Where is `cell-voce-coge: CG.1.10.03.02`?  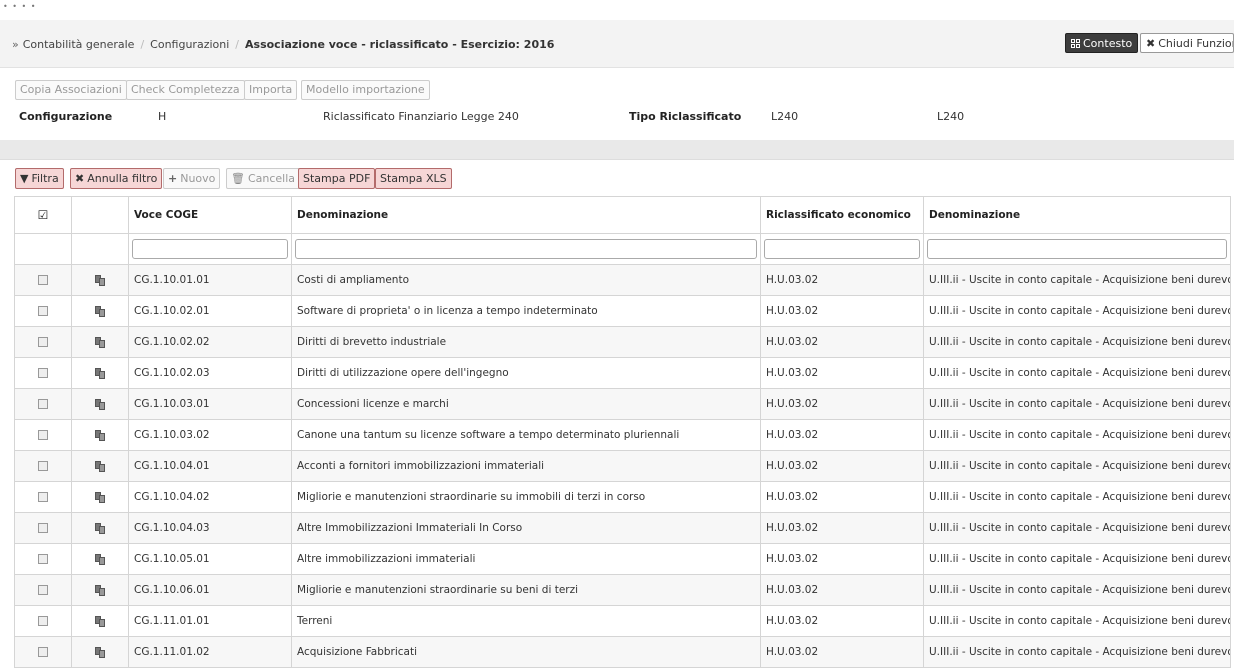
cell-voce-coge: CG.1.10.03.02 is located at coordinates (210, 435).